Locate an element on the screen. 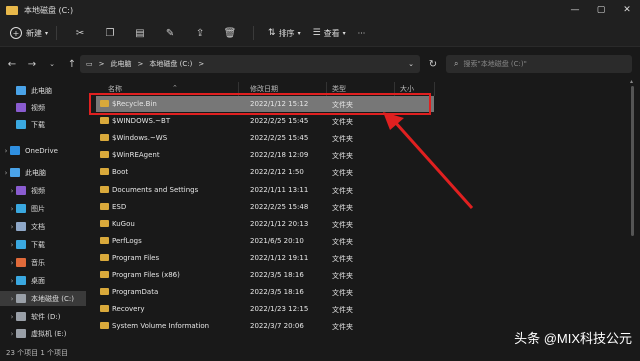 The width and height of the screenshot is (640, 361). file-date: 2021/6/5 20:10 is located at coordinates (277, 240).